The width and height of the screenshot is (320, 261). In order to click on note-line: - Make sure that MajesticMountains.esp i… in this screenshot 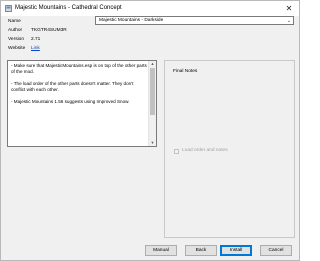, I will do `click(79, 68)`.